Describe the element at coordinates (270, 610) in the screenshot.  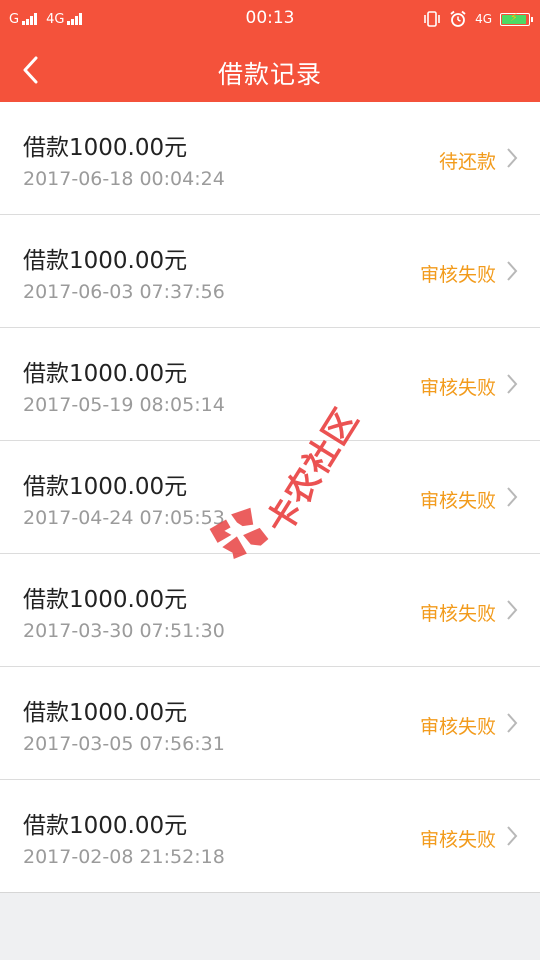
I see `list-item: 借款1000.00元 2017-03-30 07:51:30 审核失败` at that location.